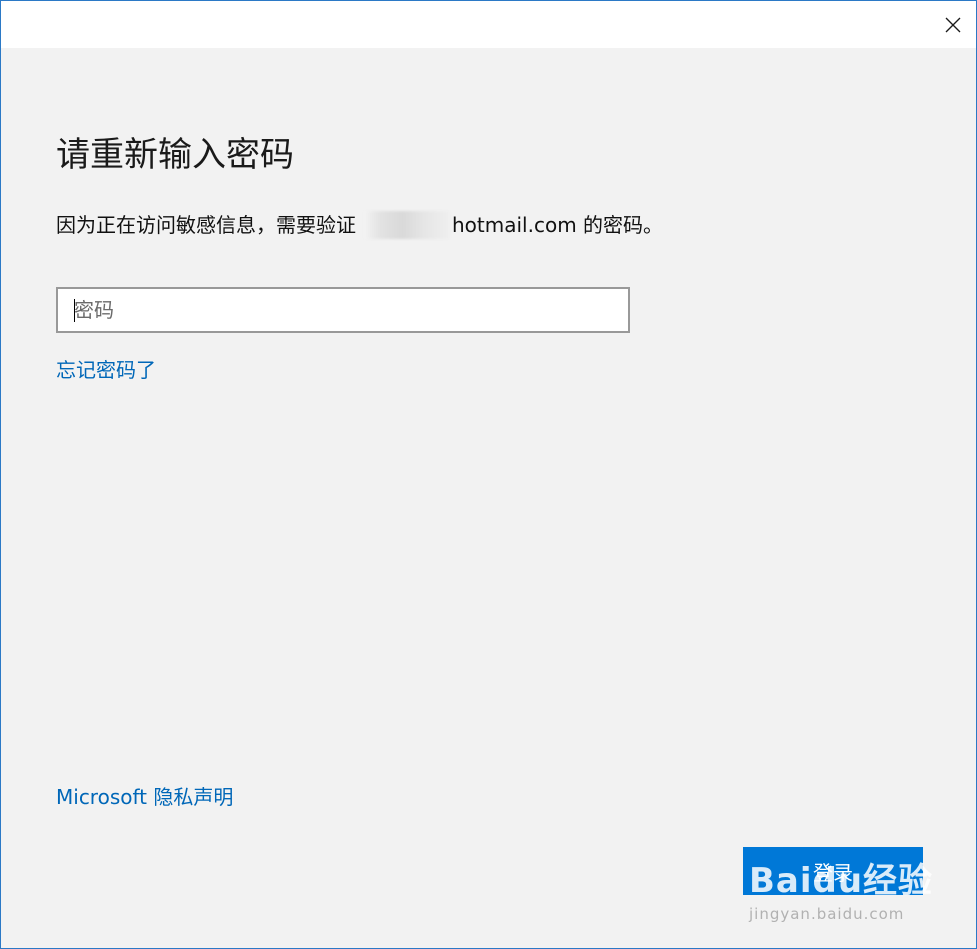 The image size is (977, 949). What do you see at coordinates (488, 24) in the screenshot?
I see `title-bar` at bounding box center [488, 24].